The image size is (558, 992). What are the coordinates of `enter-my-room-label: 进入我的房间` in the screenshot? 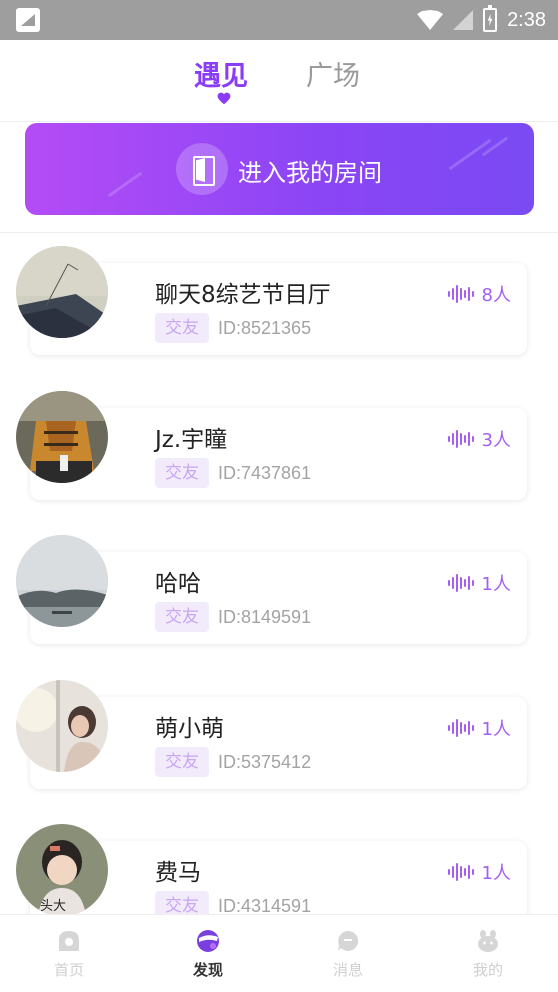 It's located at (310, 173).